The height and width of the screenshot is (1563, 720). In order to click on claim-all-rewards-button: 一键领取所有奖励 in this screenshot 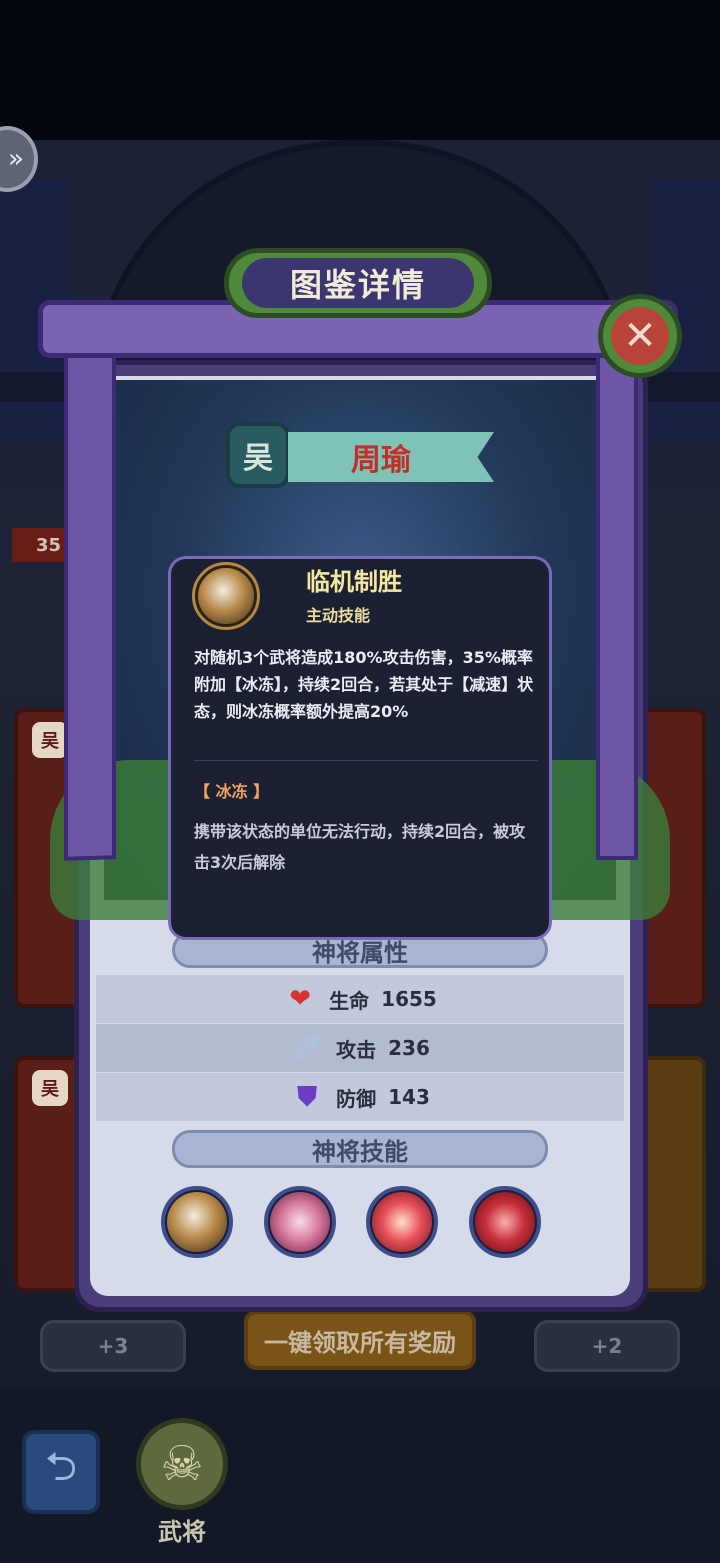, I will do `click(360, 1340)`.